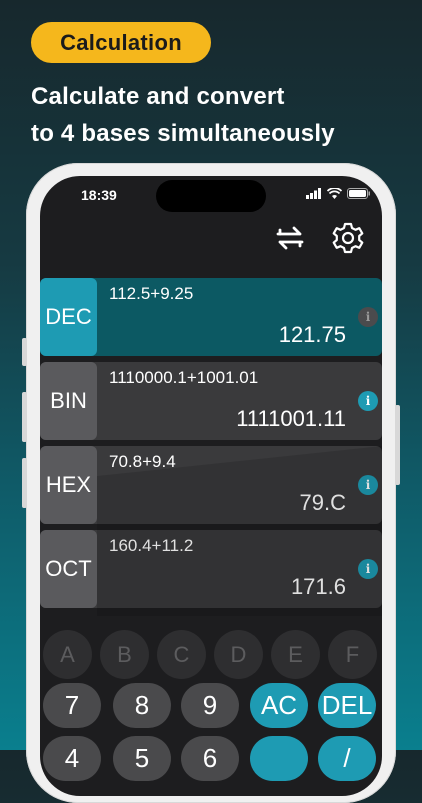 Image resolution: width=422 pixels, height=803 pixels. Describe the element at coordinates (158, 96) in the screenshot. I see `headline-line-1: Calculate and convert` at that location.